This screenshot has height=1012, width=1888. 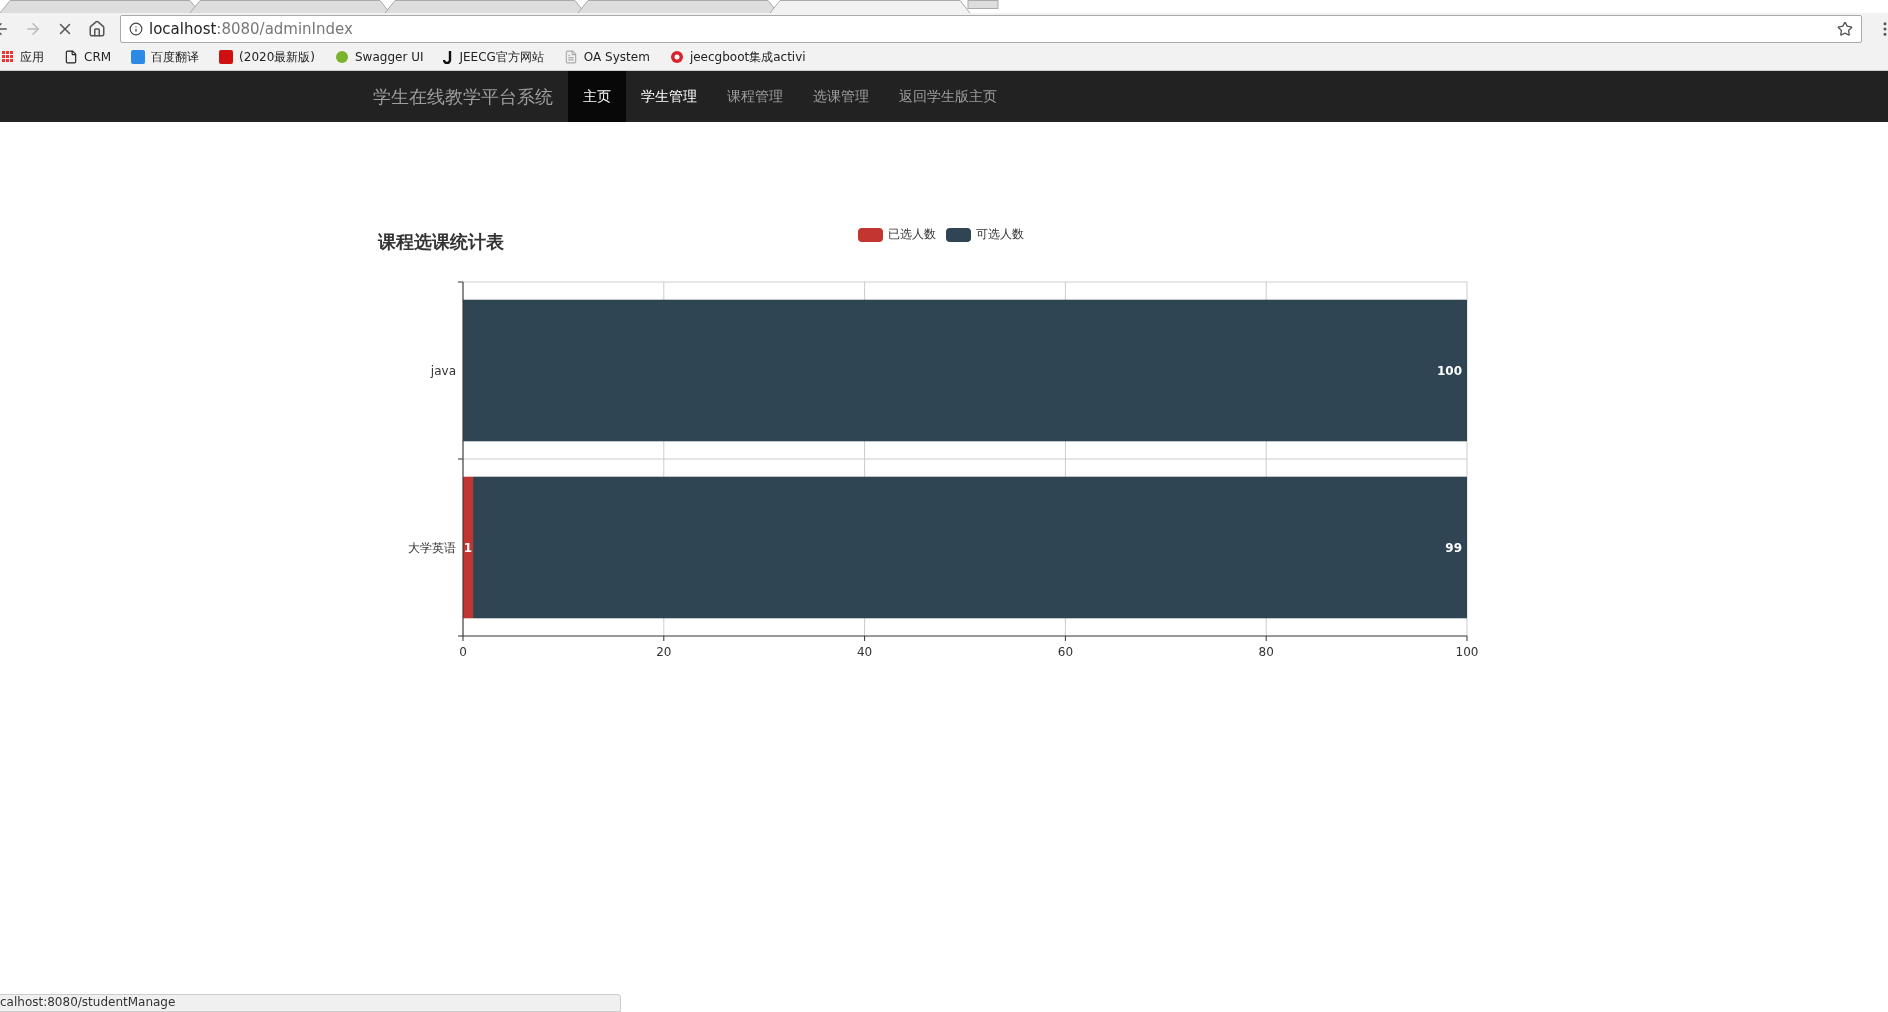 I want to click on page-icon, so click(x=71, y=57).